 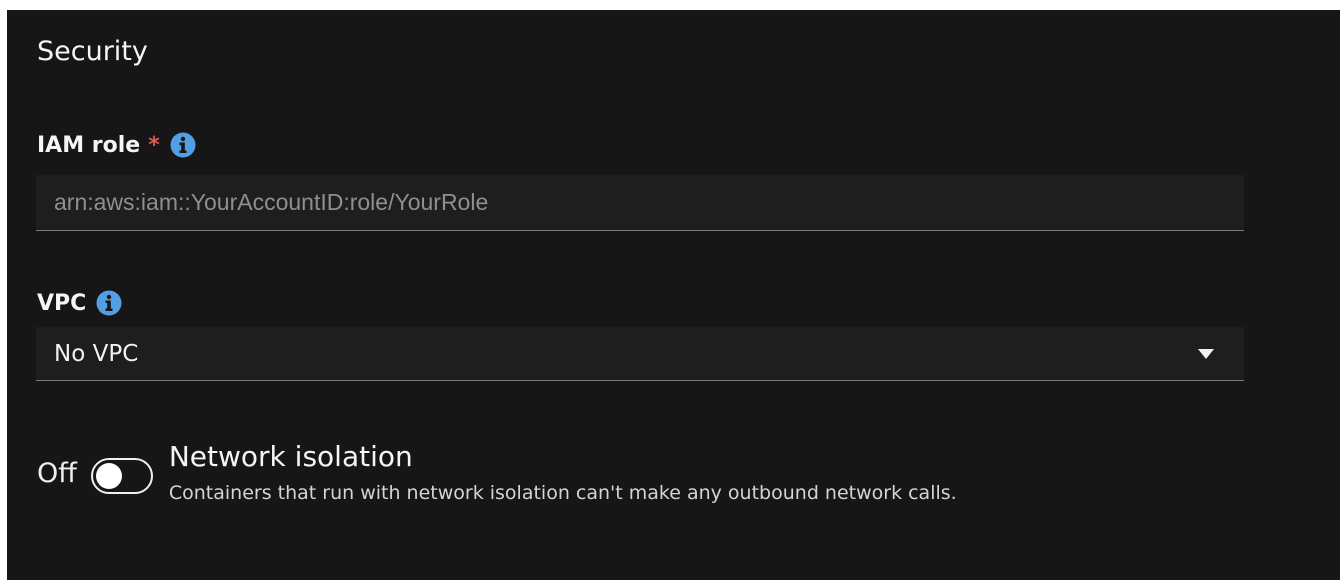 What do you see at coordinates (92, 51) in the screenshot?
I see `section-title: Security` at bounding box center [92, 51].